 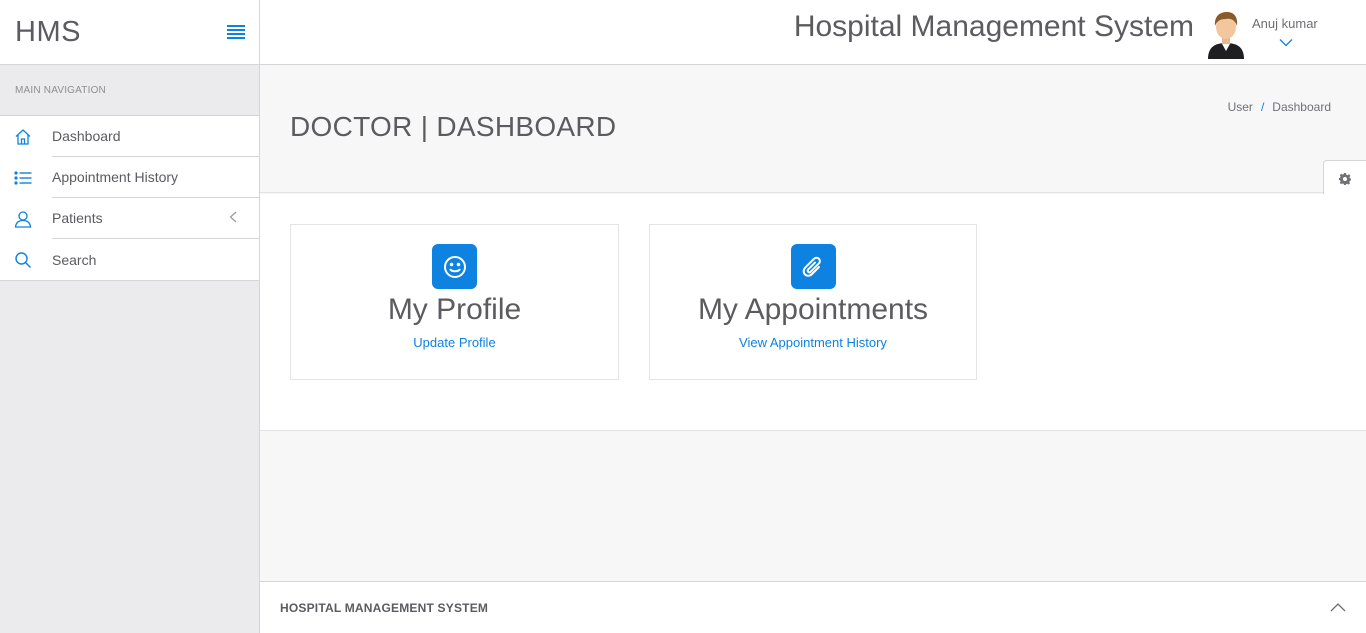 I want to click on card-title: My Appointments, so click(x=813, y=309).